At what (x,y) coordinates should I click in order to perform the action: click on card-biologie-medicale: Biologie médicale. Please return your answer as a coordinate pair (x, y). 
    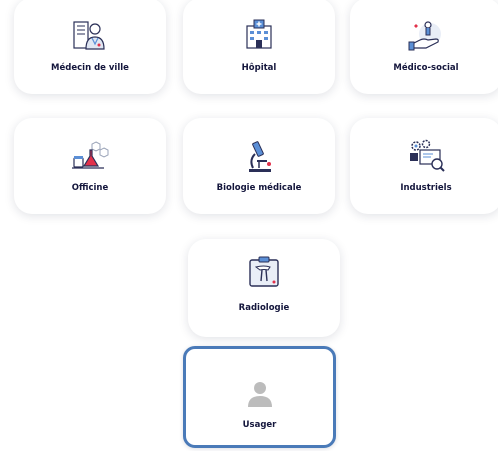
    Looking at the image, I should click on (259, 166).